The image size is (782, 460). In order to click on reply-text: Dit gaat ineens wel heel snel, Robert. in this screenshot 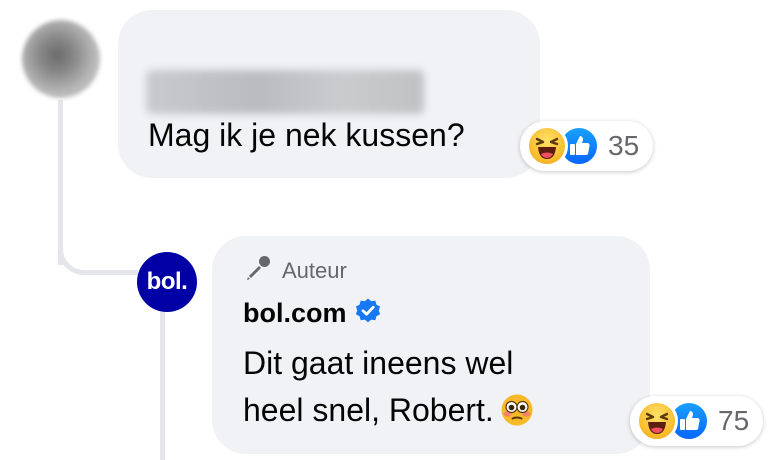, I will do `click(388, 390)`.